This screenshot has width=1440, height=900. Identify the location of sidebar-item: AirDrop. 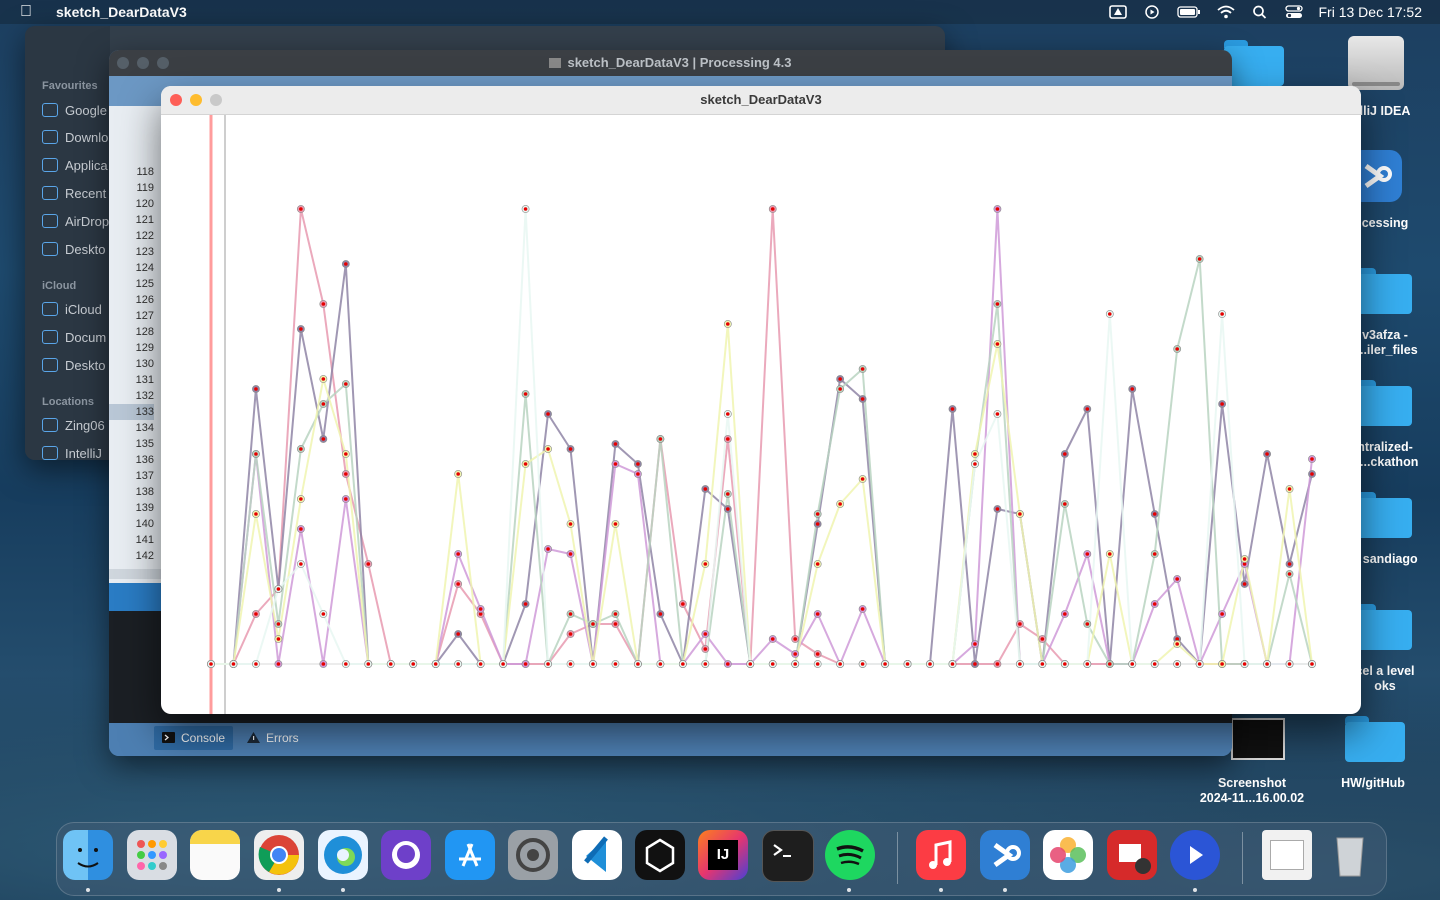
(75, 221).